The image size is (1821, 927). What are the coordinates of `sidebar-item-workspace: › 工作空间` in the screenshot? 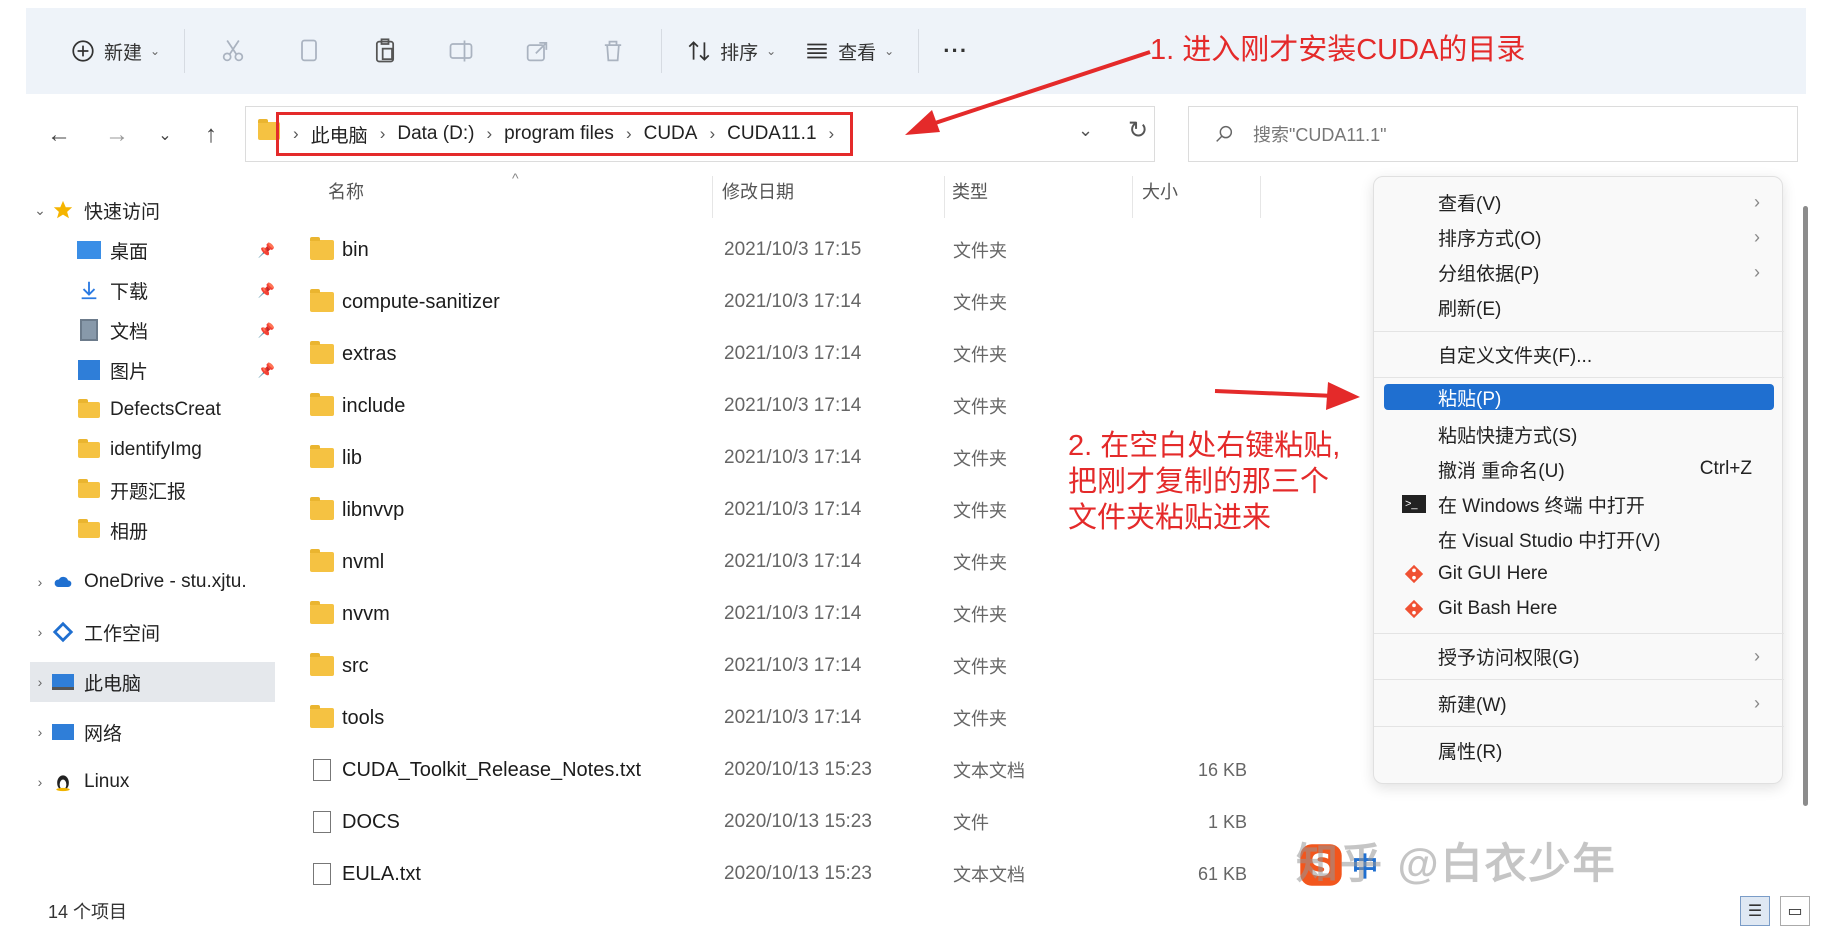 It's located at (152, 632).